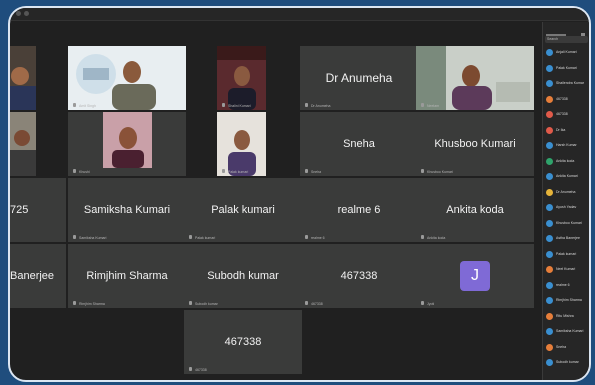 This screenshot has width=595, height=385. I want to click on participant-search-input: Search, so click(566, 39).